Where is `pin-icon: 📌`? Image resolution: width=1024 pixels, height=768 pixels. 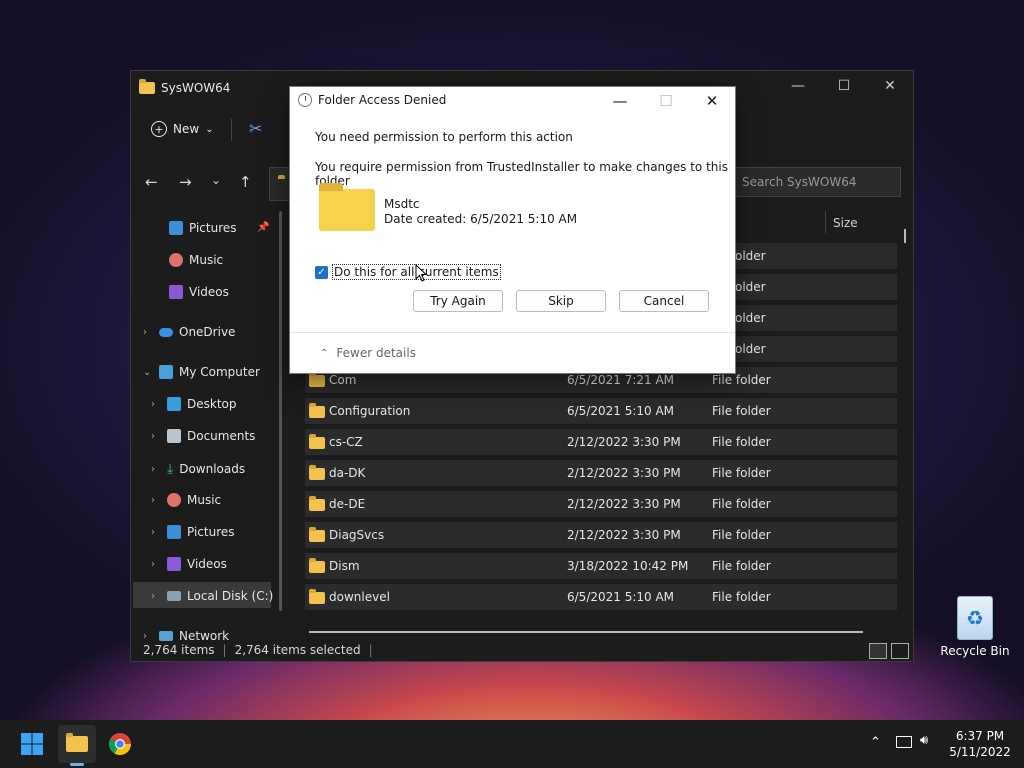 pin-icon: 📌 is located at coordinates (263, 227).